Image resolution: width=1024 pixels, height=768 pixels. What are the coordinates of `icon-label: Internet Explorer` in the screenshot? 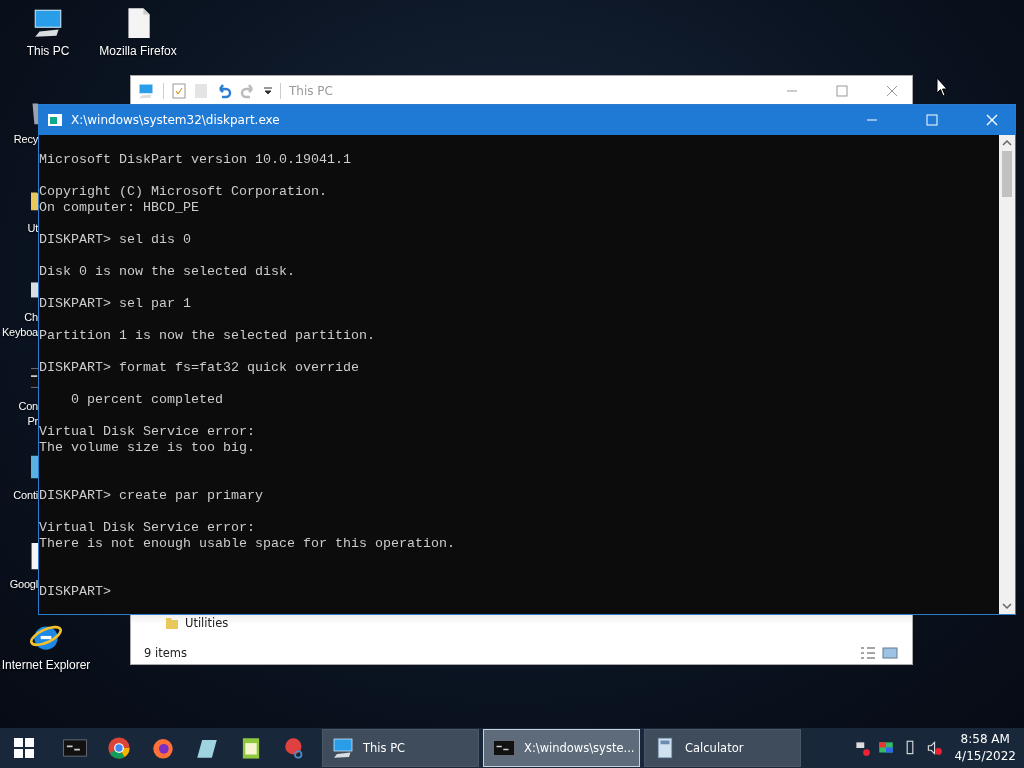 It's located at (46, 665).